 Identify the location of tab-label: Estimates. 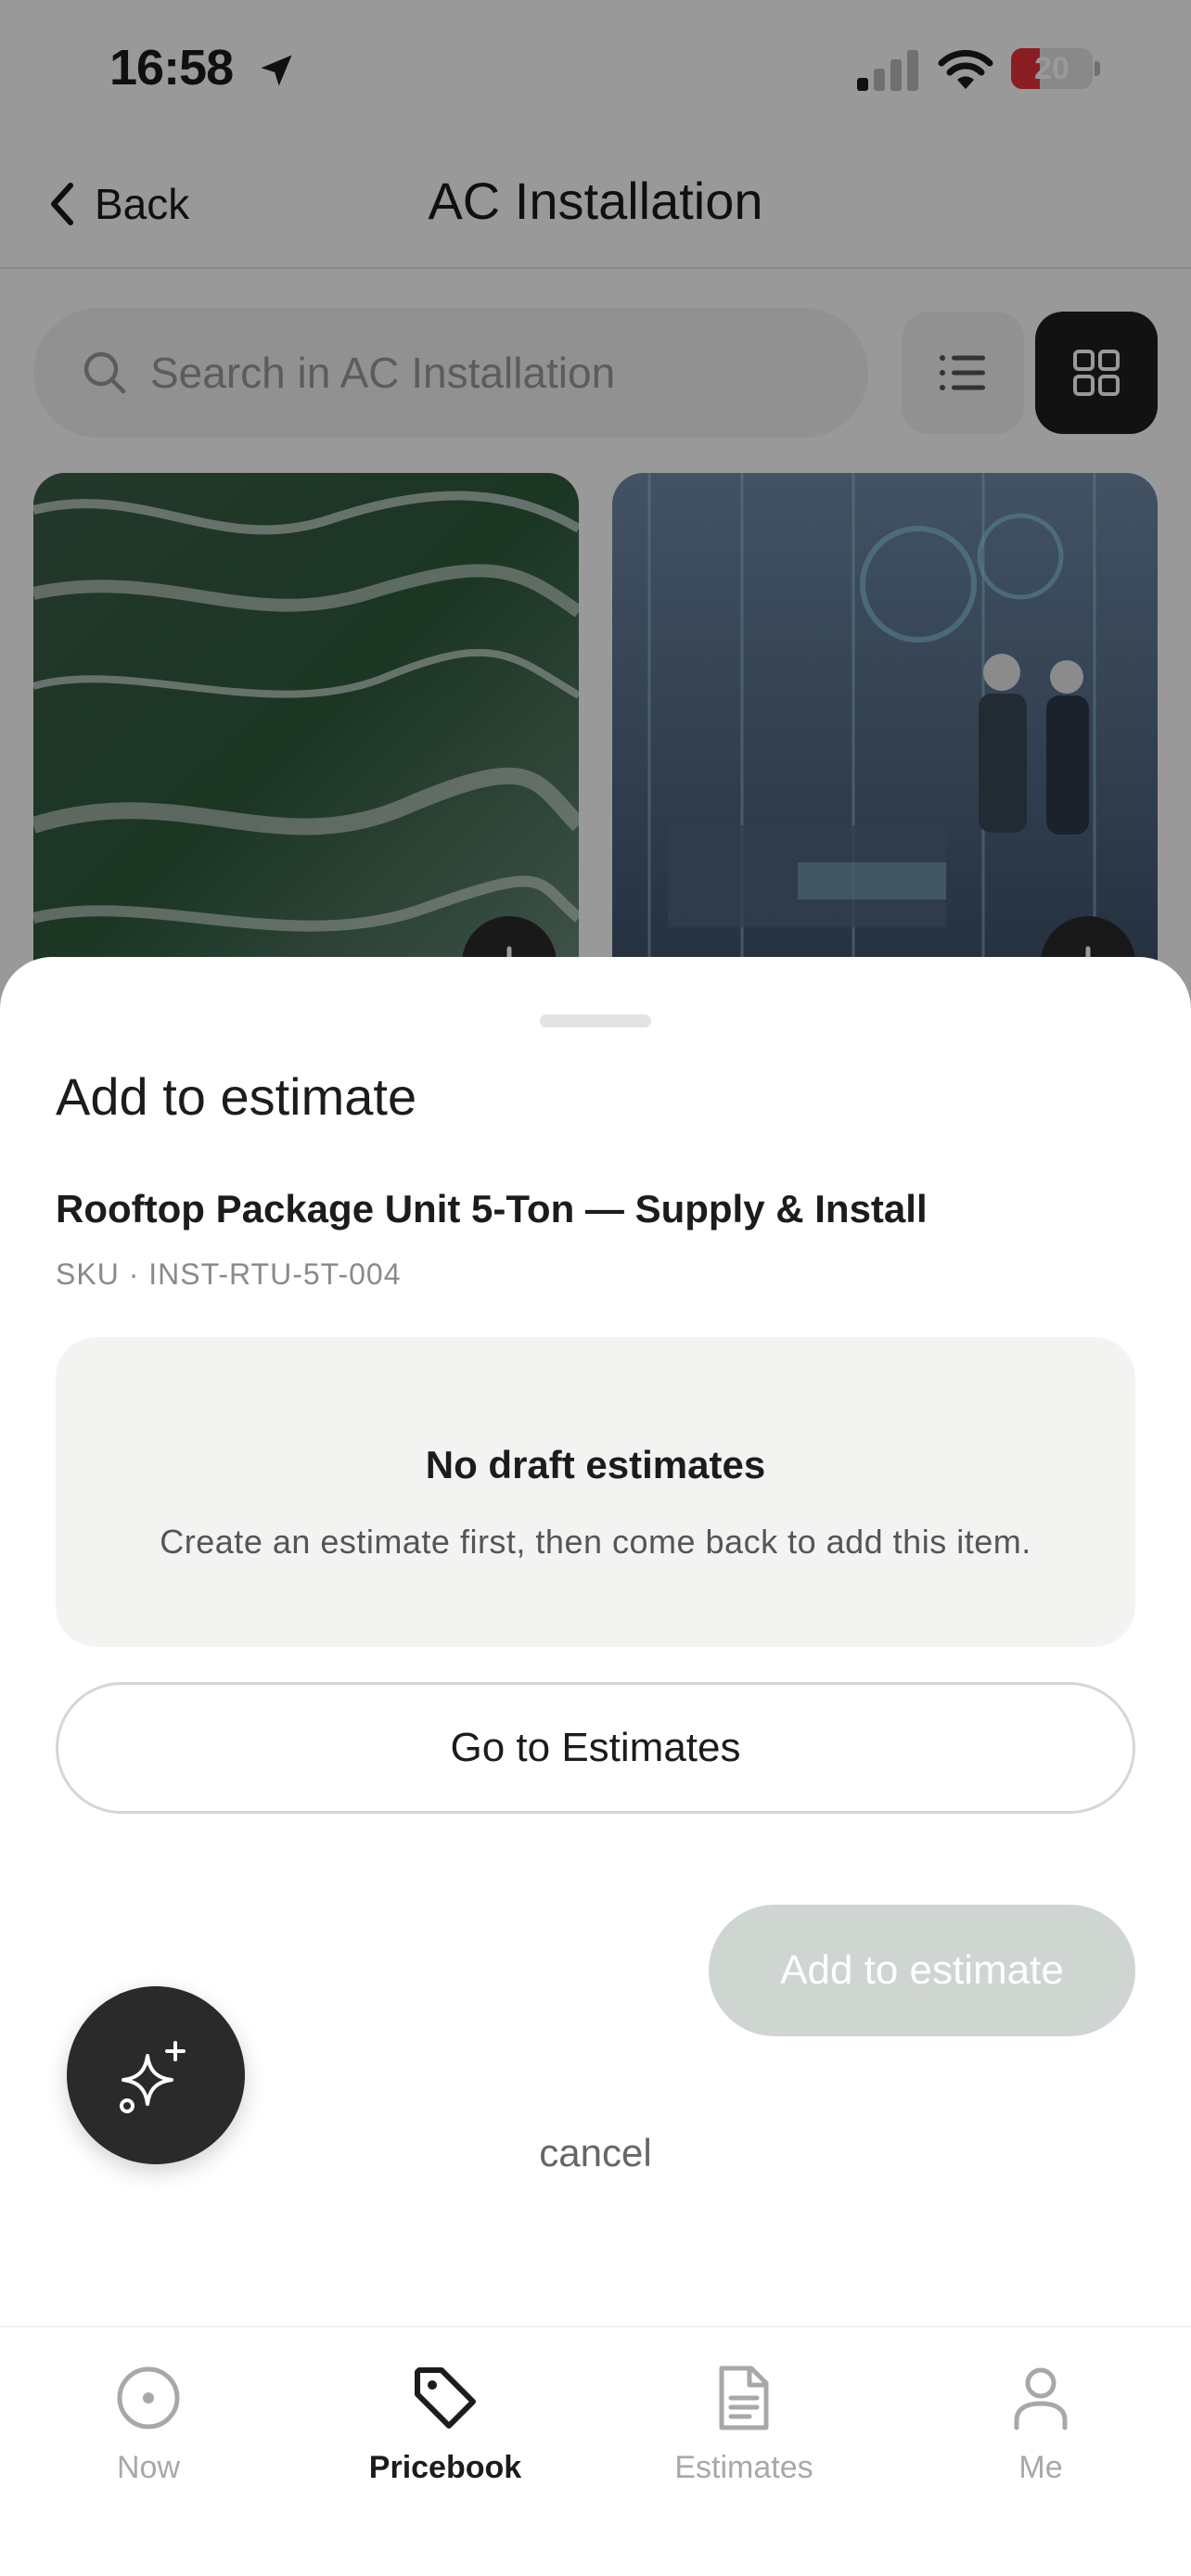
(743, 2467).